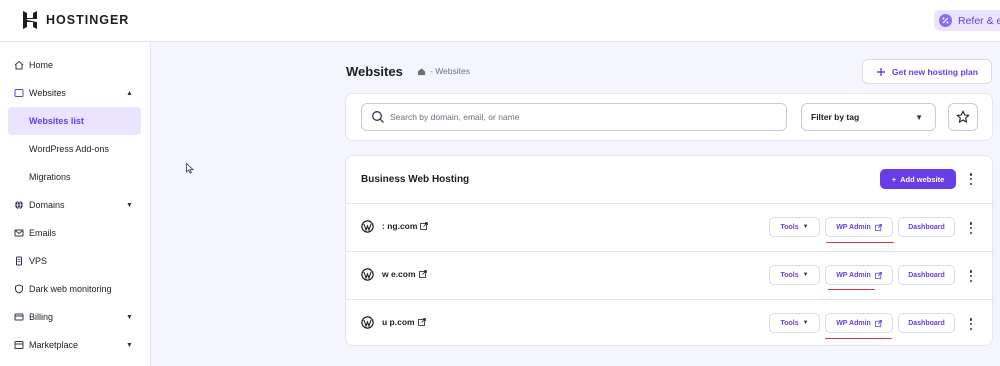 This screenshot has width=1000, height=366. I want to click on sidebar-item-label: Websites, so click(47, 93).